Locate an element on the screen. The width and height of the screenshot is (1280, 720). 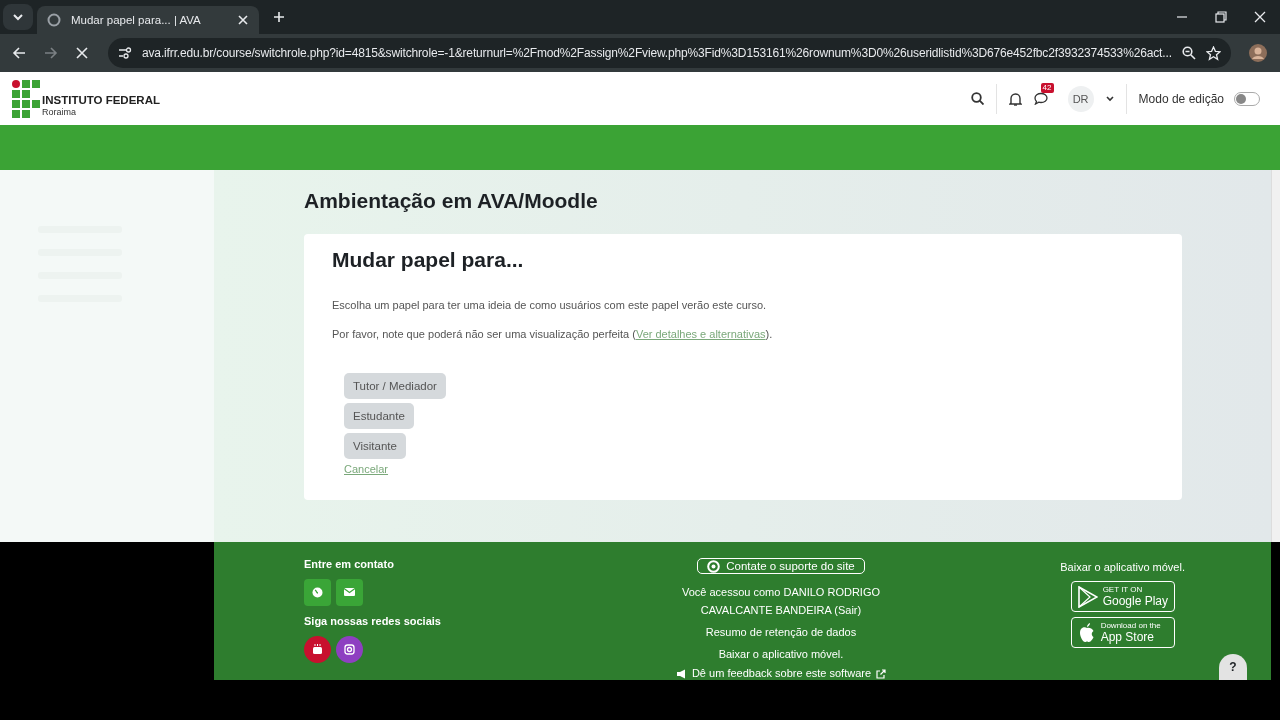
loading-icon is located at coordinates (54, 20).